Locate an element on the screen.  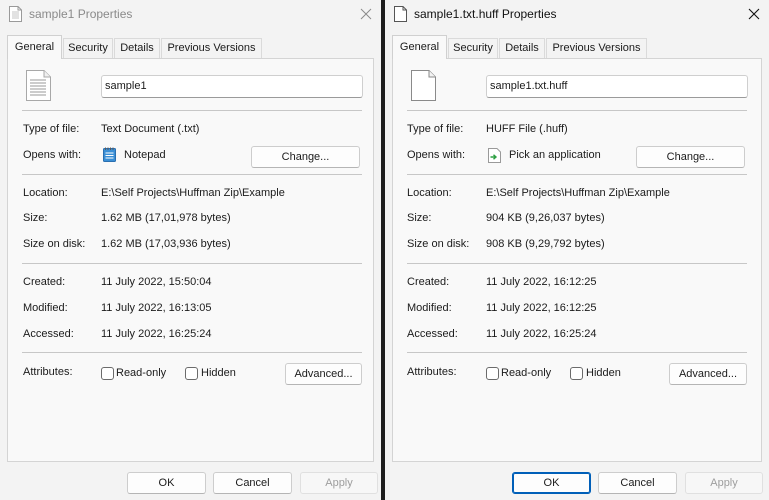
file-name-input: sample1.txt.huff is located at coordinates (617, 86).